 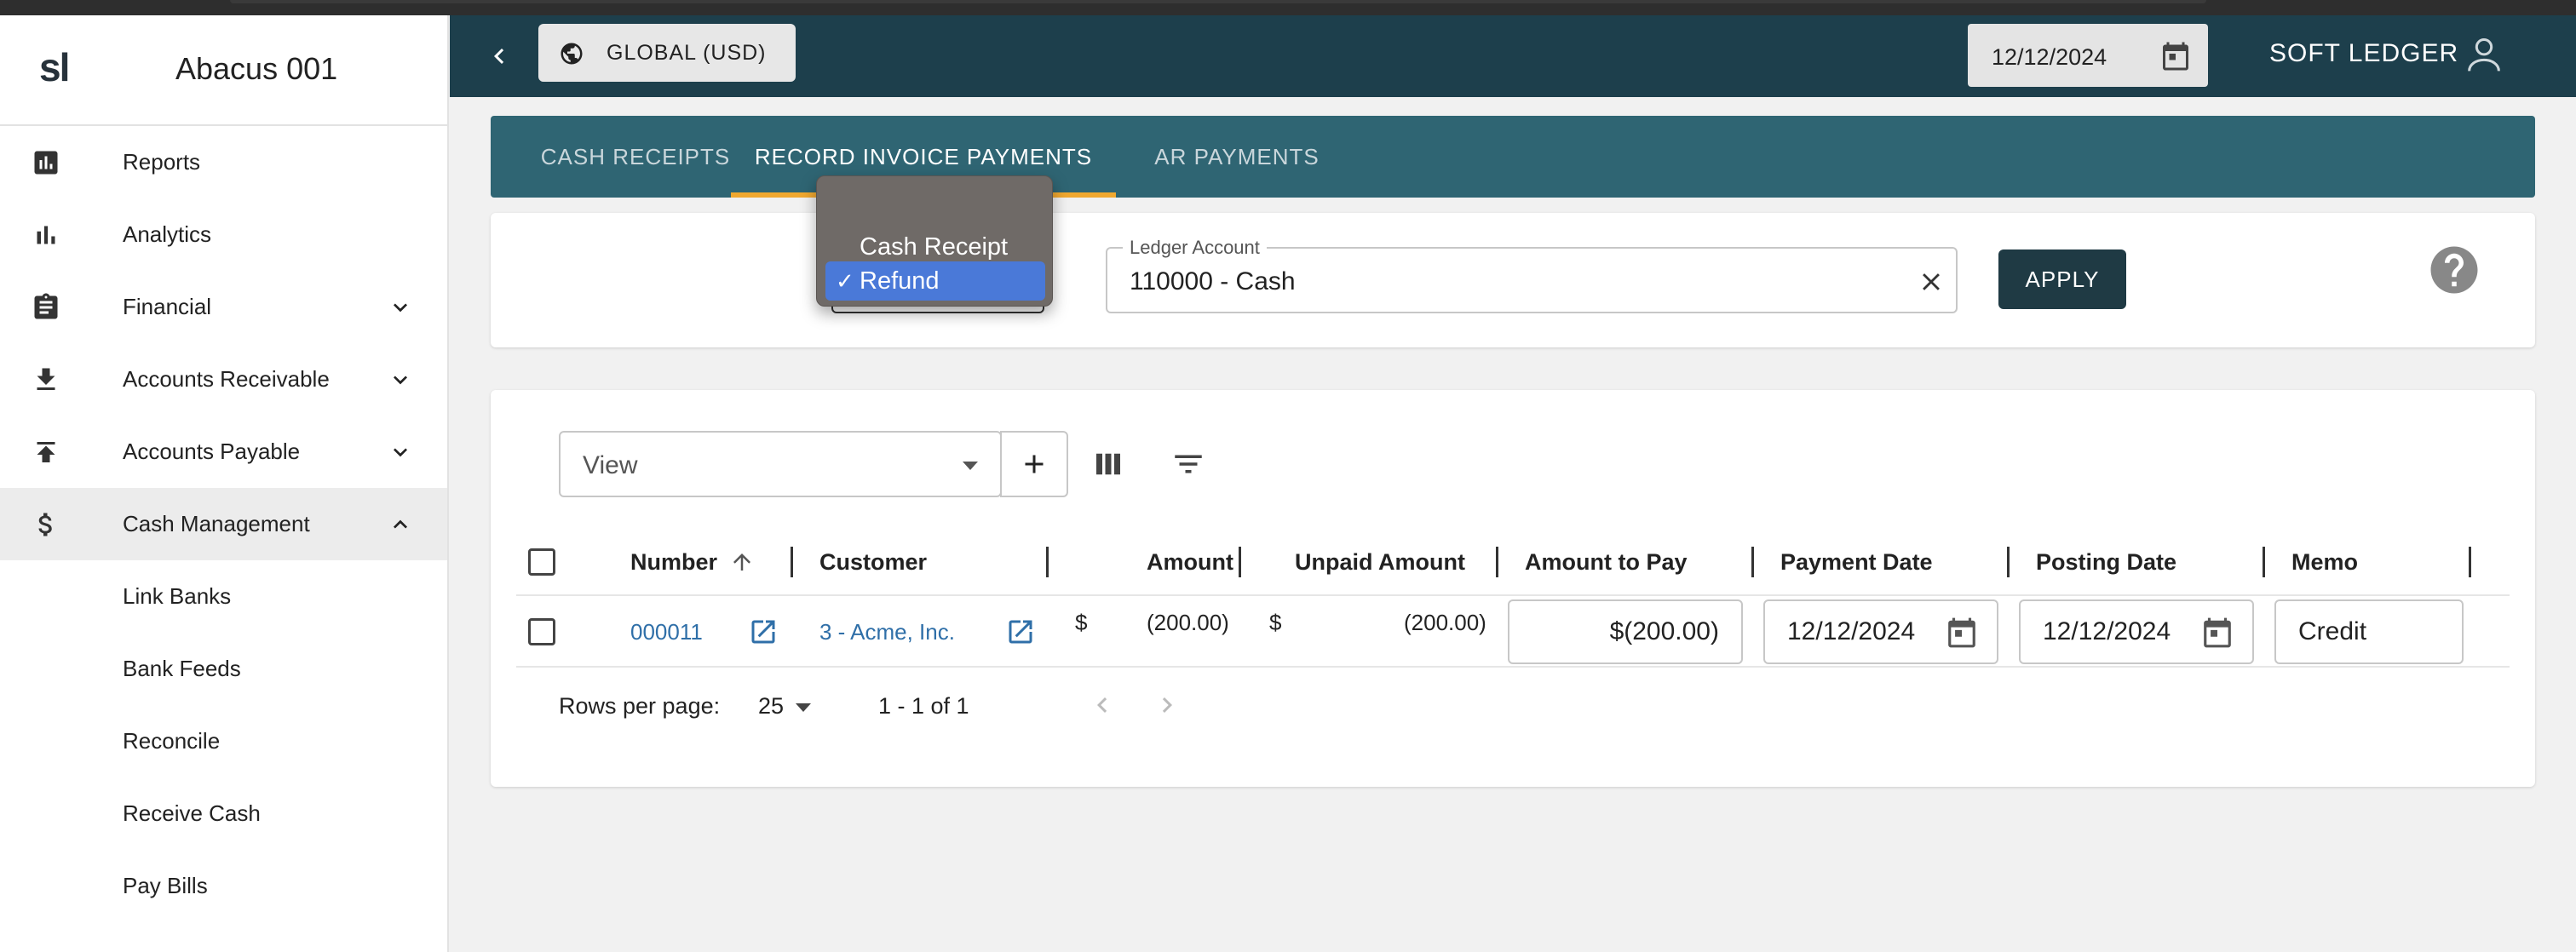 What do you see at coordinates (2062, 279) in the screenshot?
I see `apply-button: APPLY` at bounding box center [2062, 279].